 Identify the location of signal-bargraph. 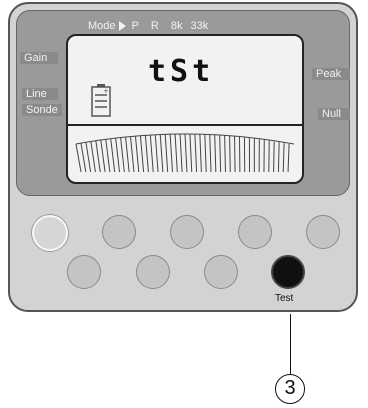
(185, 153).